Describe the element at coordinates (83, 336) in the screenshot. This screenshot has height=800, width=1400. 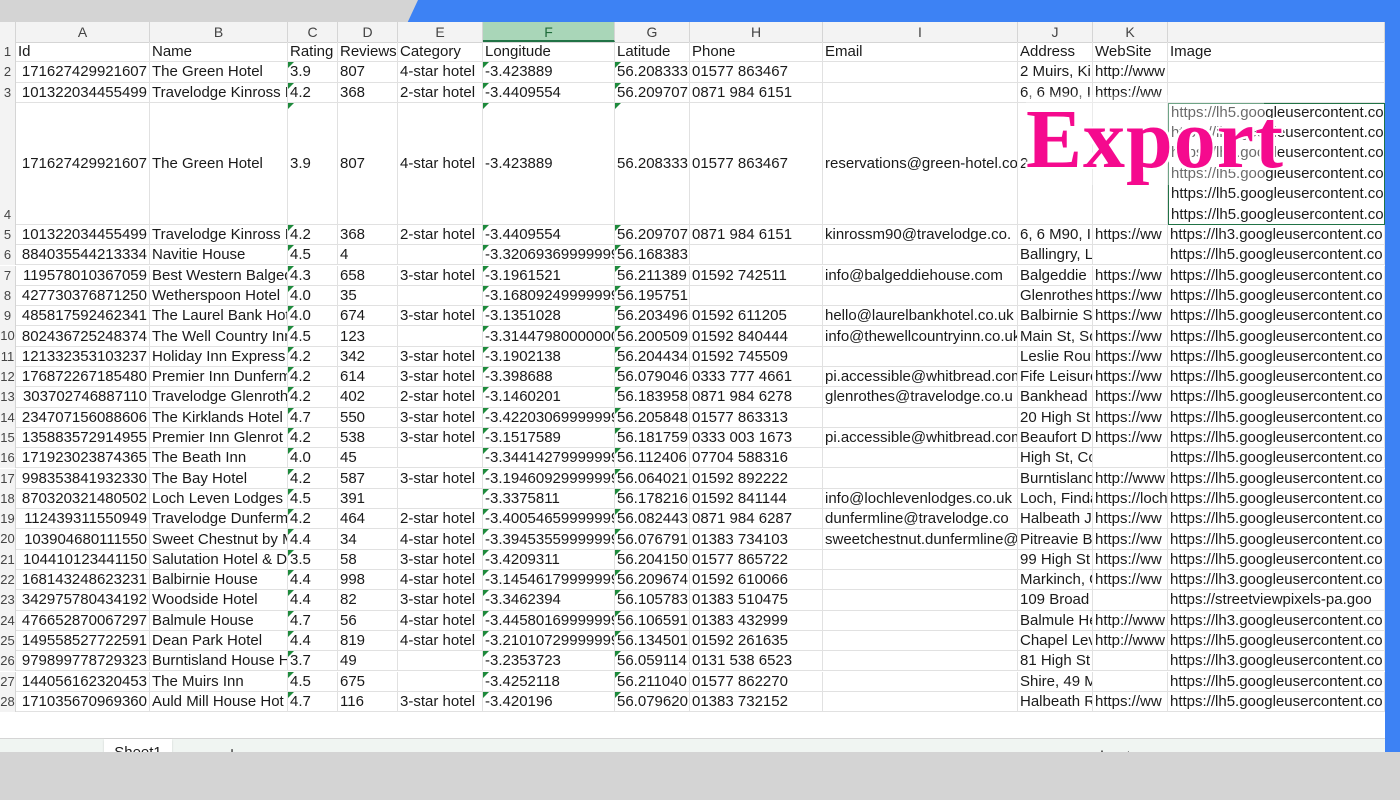
I see `cell-id: 802436725248374` at that location.